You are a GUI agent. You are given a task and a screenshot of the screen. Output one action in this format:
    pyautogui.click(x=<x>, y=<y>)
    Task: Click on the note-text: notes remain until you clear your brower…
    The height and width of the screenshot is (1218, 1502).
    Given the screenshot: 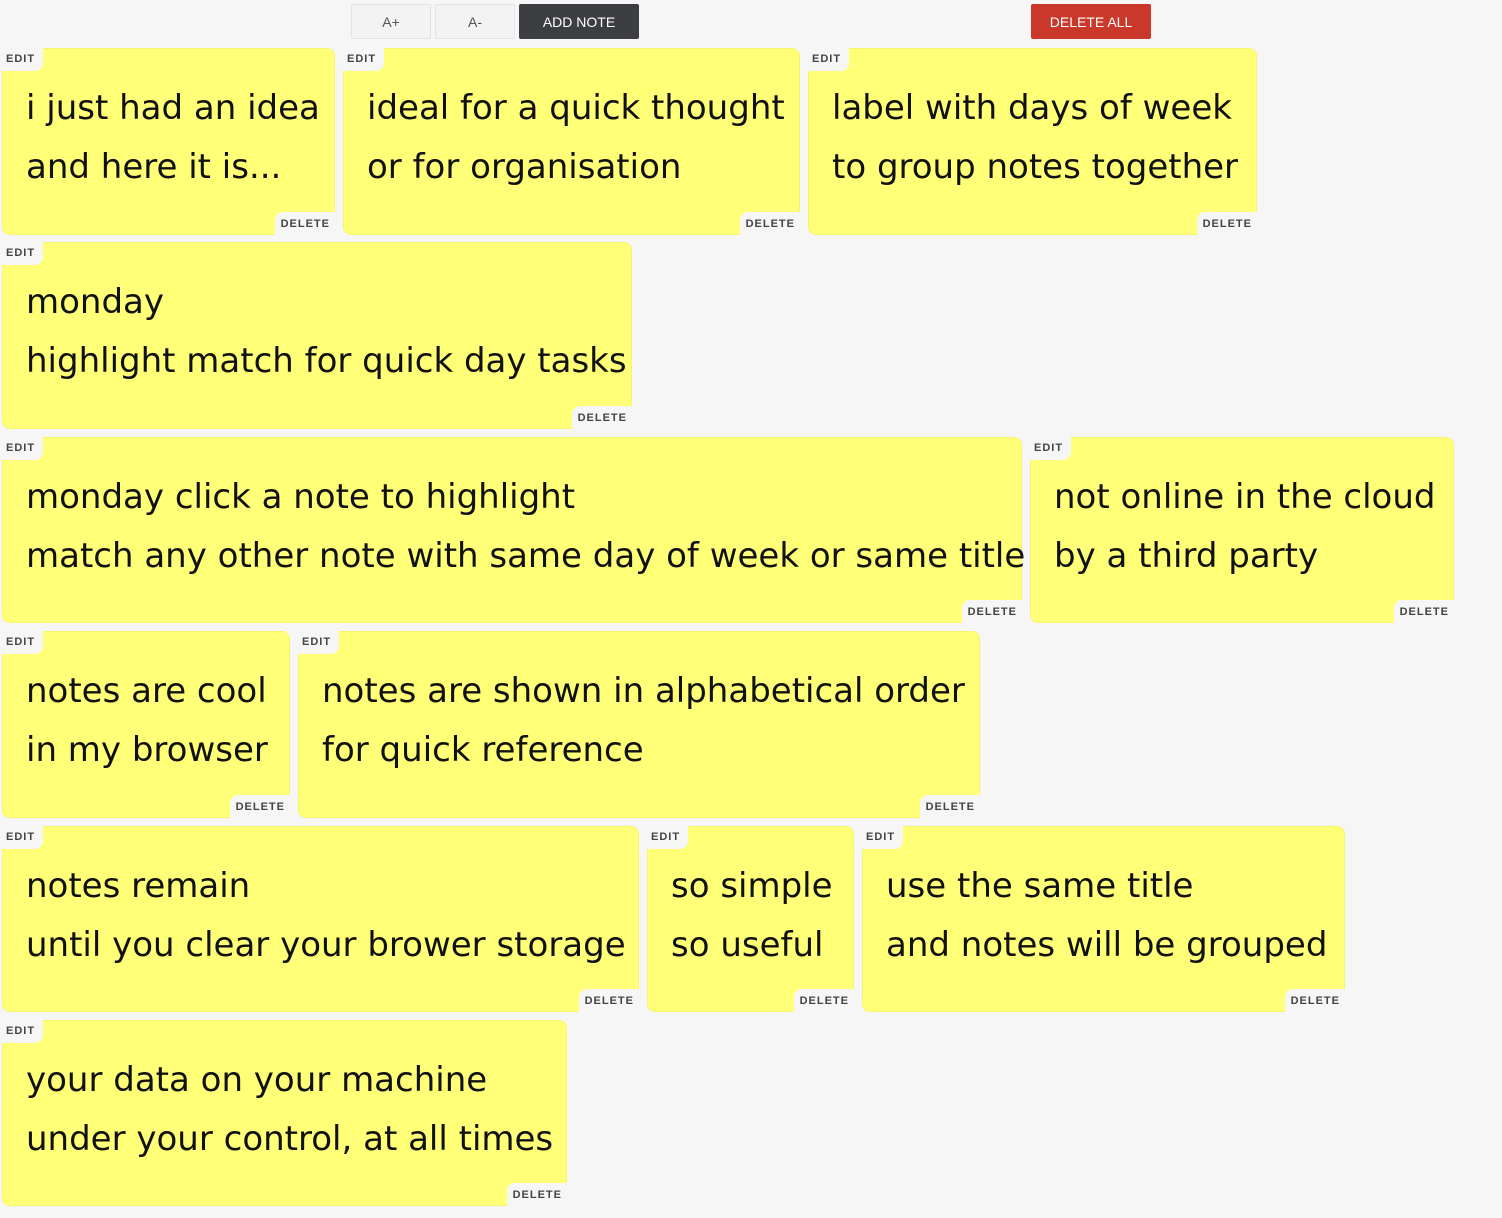 What is the action you would take?
    pyautogui.click(x=326, y=916)
    